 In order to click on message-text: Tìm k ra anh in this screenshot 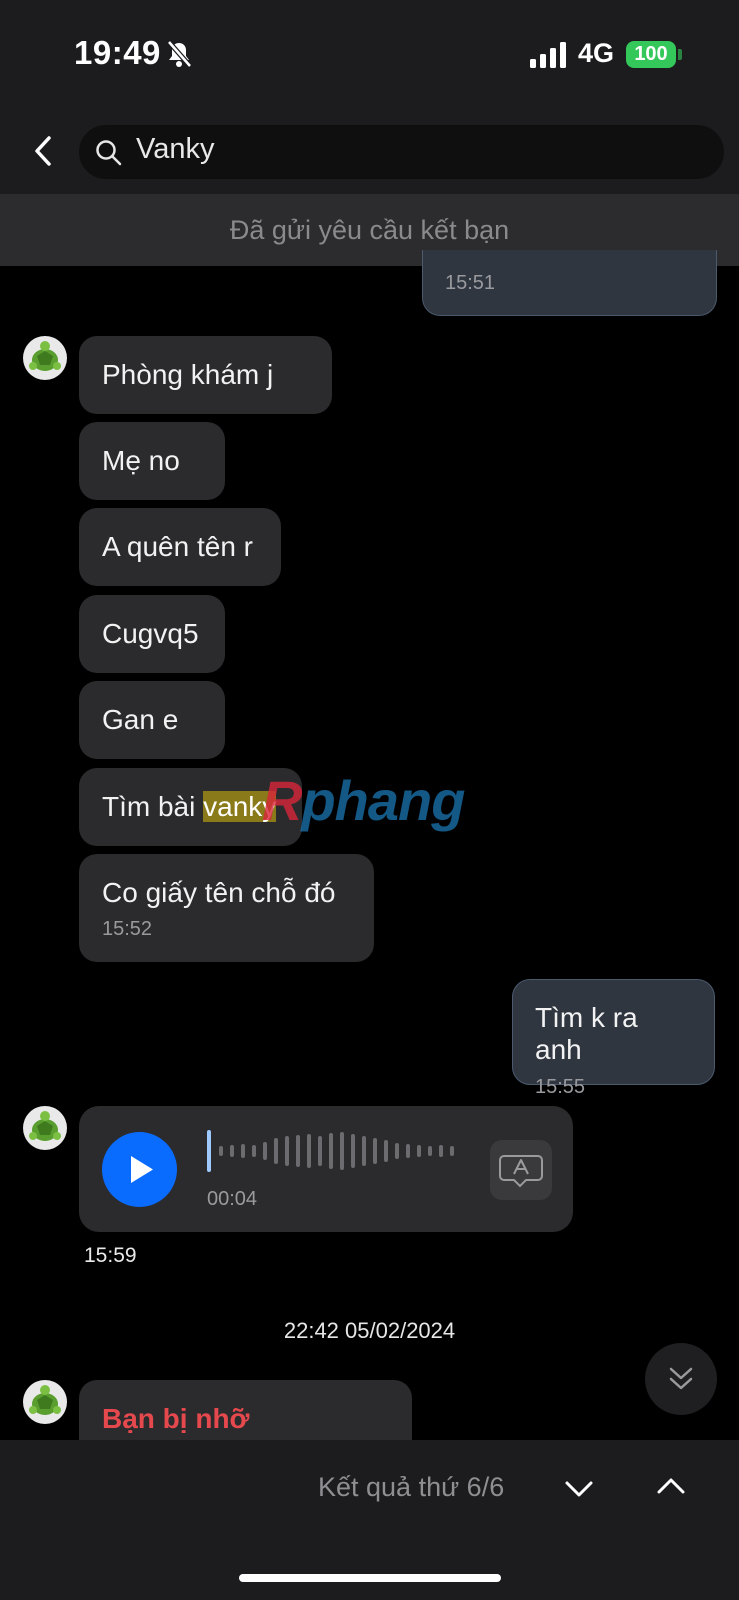, I will do `click(586, 1033)`.